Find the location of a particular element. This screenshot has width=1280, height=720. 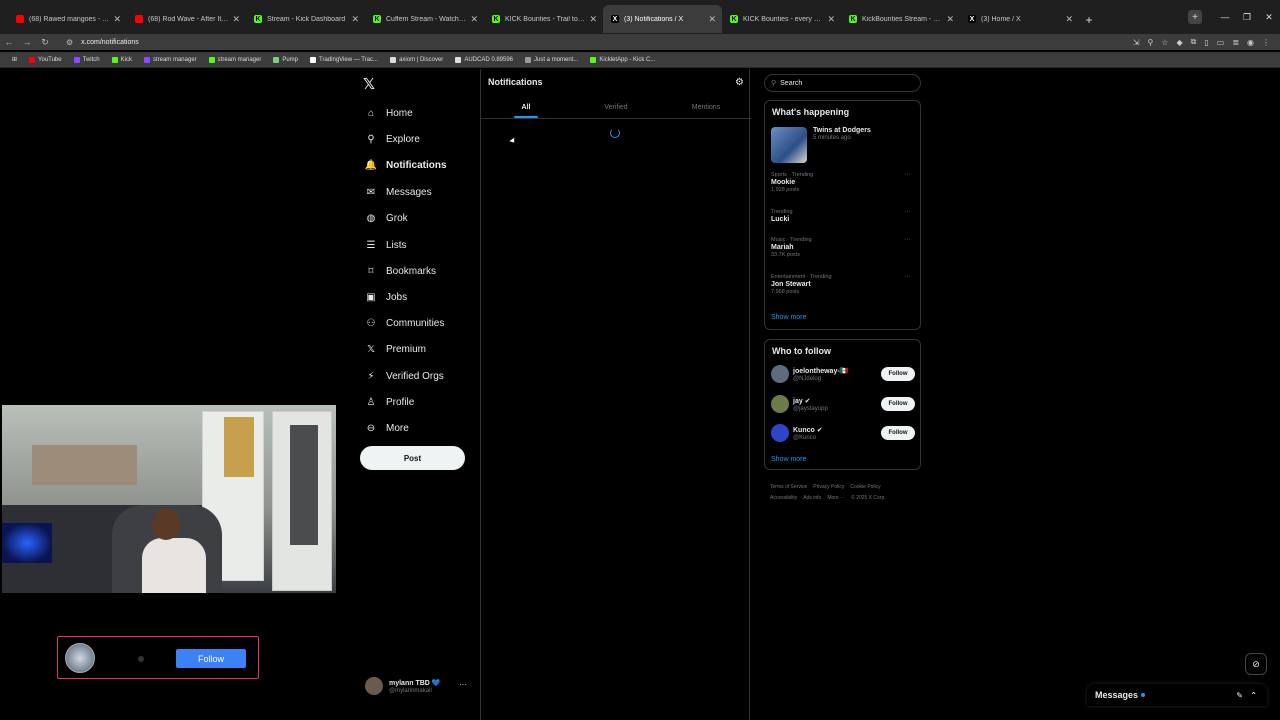

back-icon: ← is located at coordinates (9, 42).